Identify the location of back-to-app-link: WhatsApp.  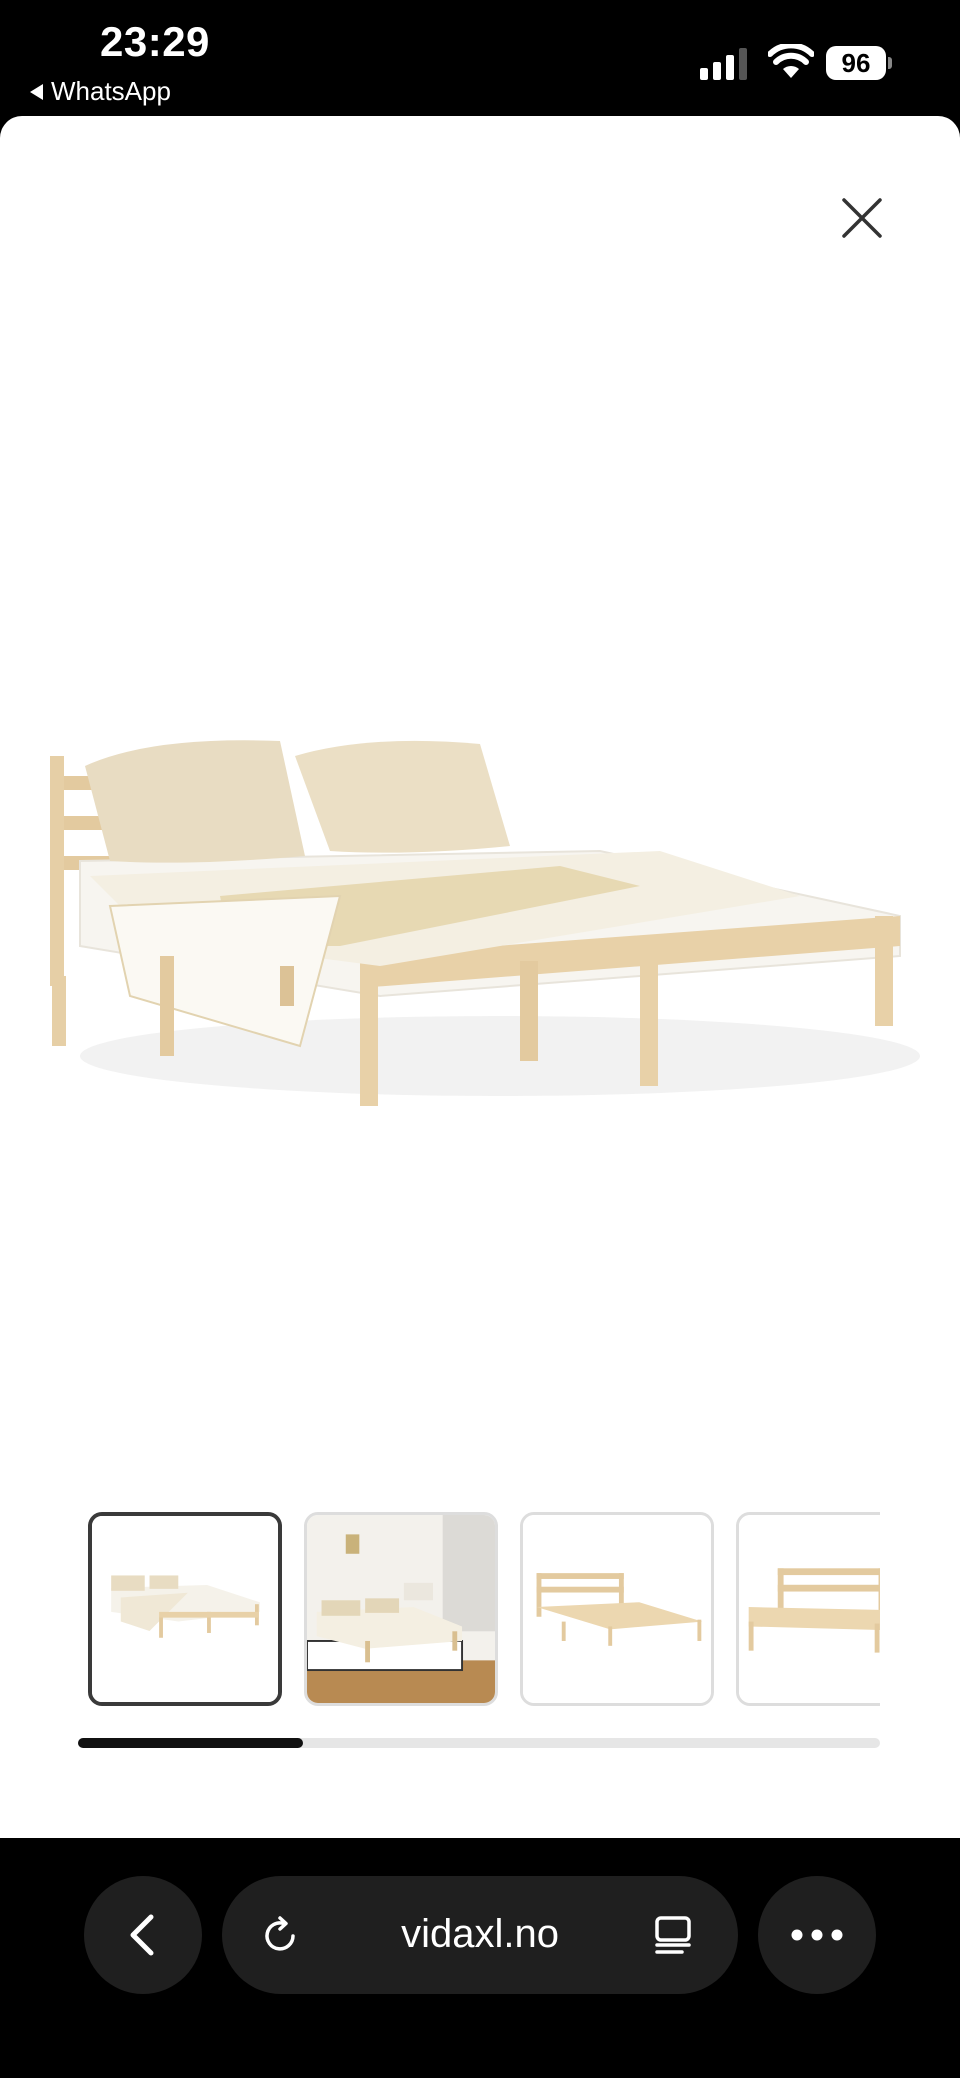
(100, 91).